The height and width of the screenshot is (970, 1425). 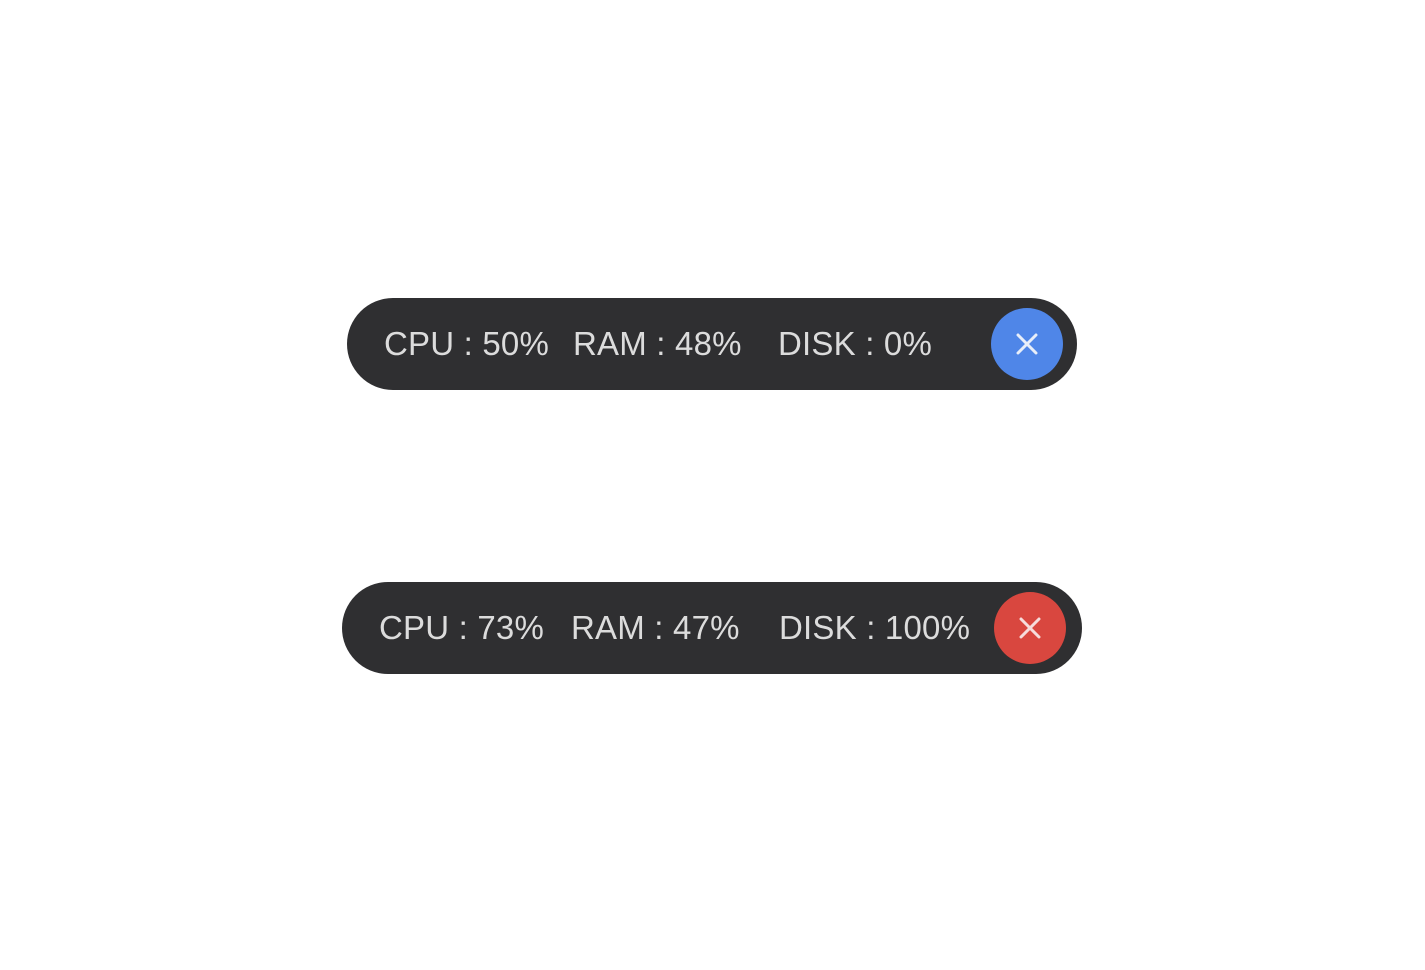 I want to click on system-monitor-widget-alert: CPU : 73% RAM : 47% DISK : 100%, so click(x=712, y=628).